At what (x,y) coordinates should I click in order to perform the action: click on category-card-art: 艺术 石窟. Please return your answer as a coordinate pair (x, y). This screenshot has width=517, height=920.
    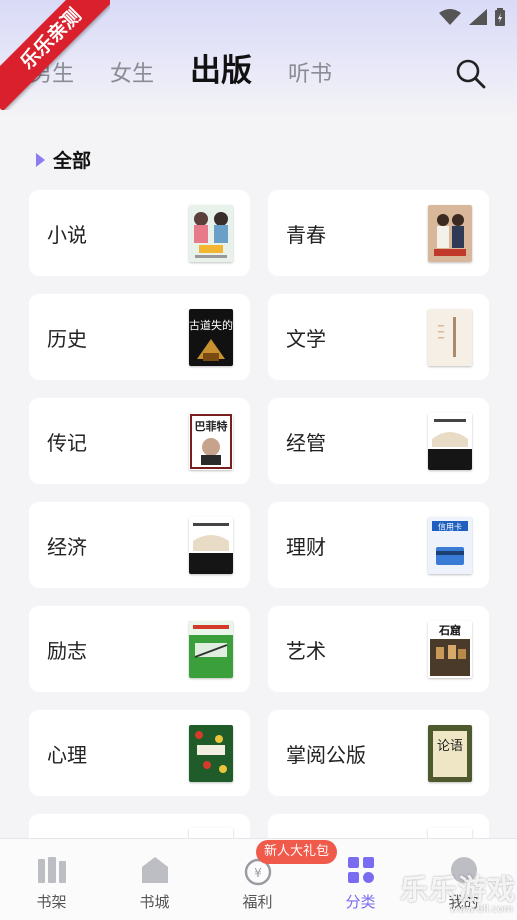
    Looking at the image, I should click on (378, 649).